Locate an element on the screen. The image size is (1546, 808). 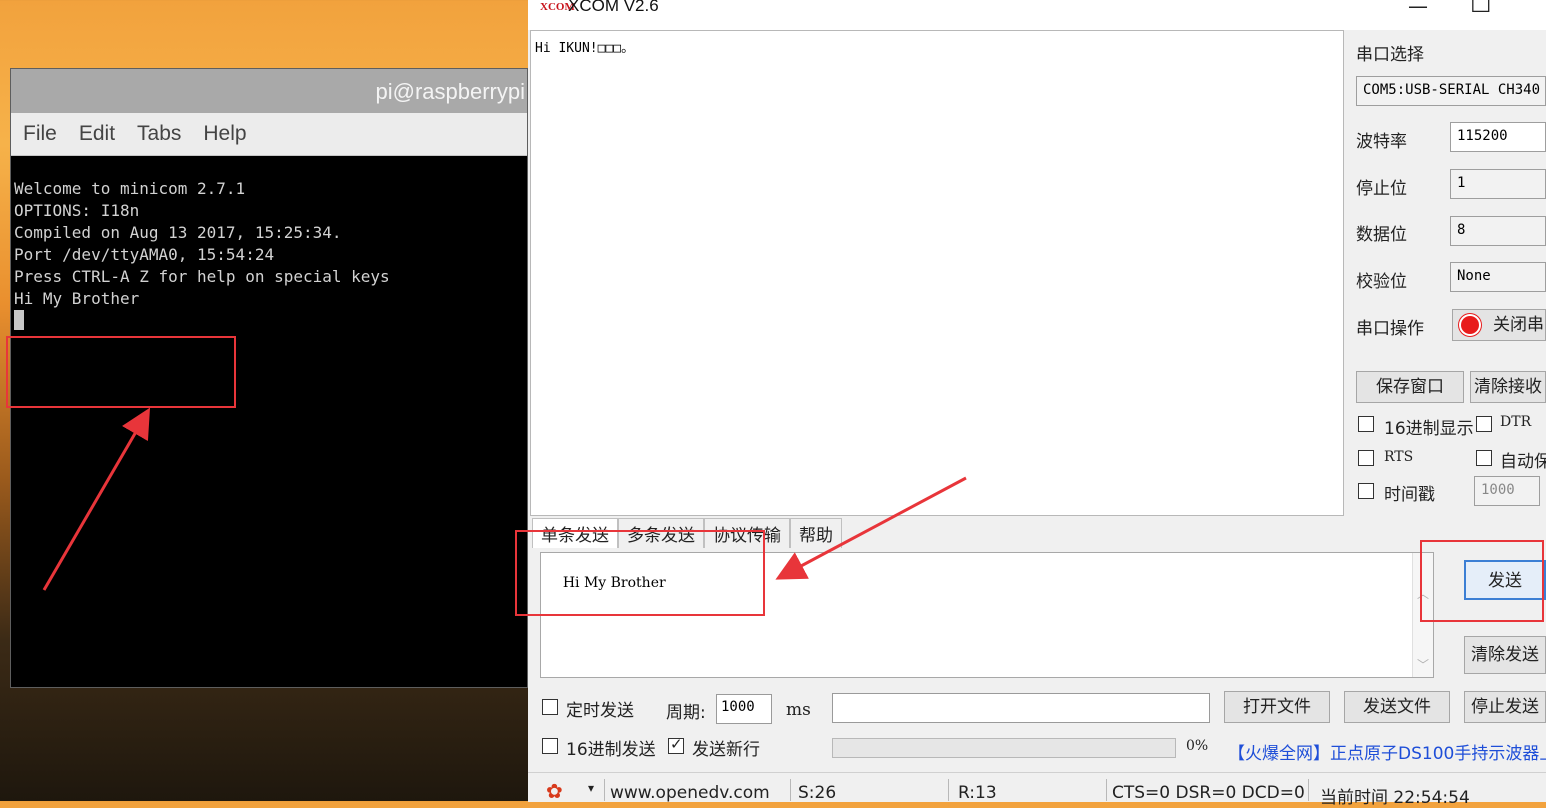
arrow-to-terminal is located at coordinates (96, 499).